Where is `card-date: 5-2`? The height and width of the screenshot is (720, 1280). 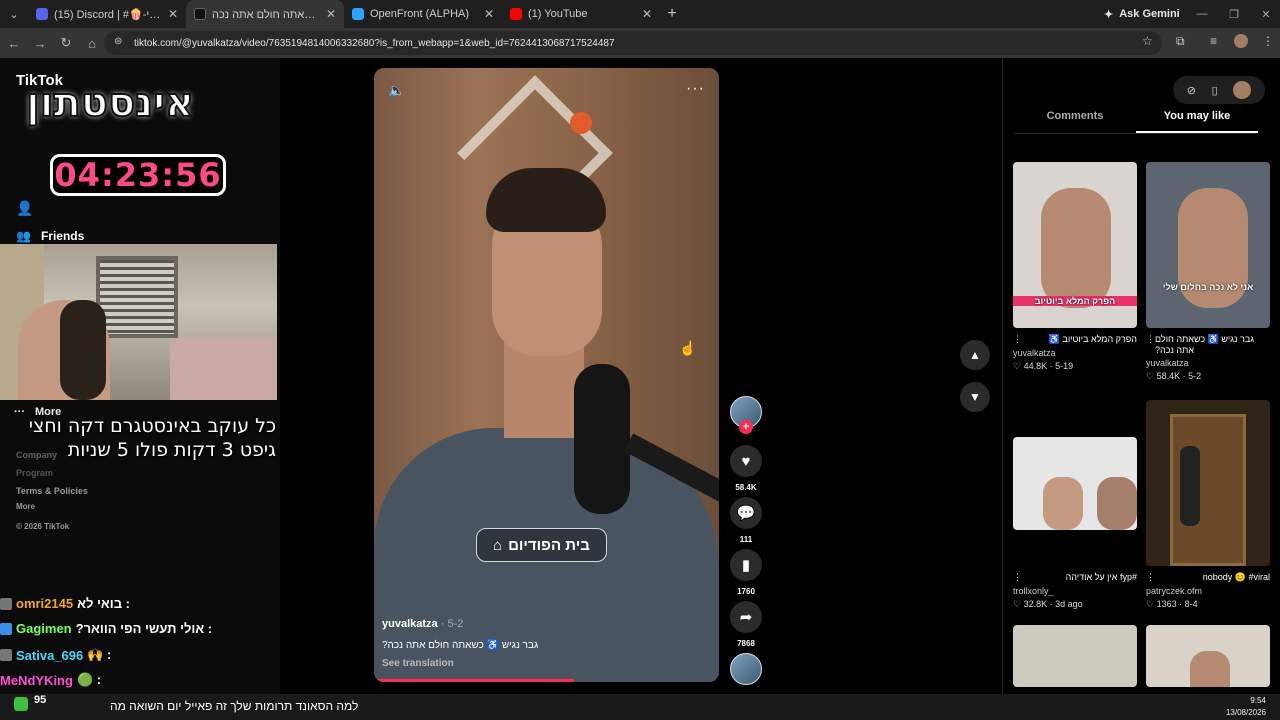 card-date: 5-2 is located at coordinates (1195, 376).